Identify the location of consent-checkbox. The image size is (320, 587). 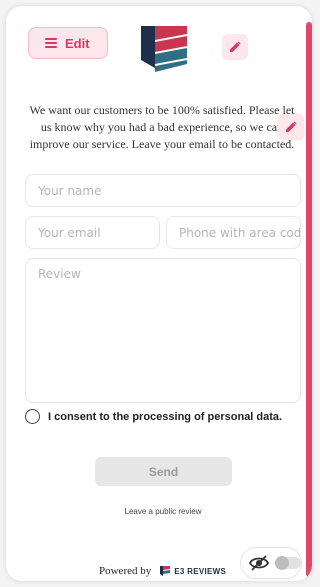
(32, 416).